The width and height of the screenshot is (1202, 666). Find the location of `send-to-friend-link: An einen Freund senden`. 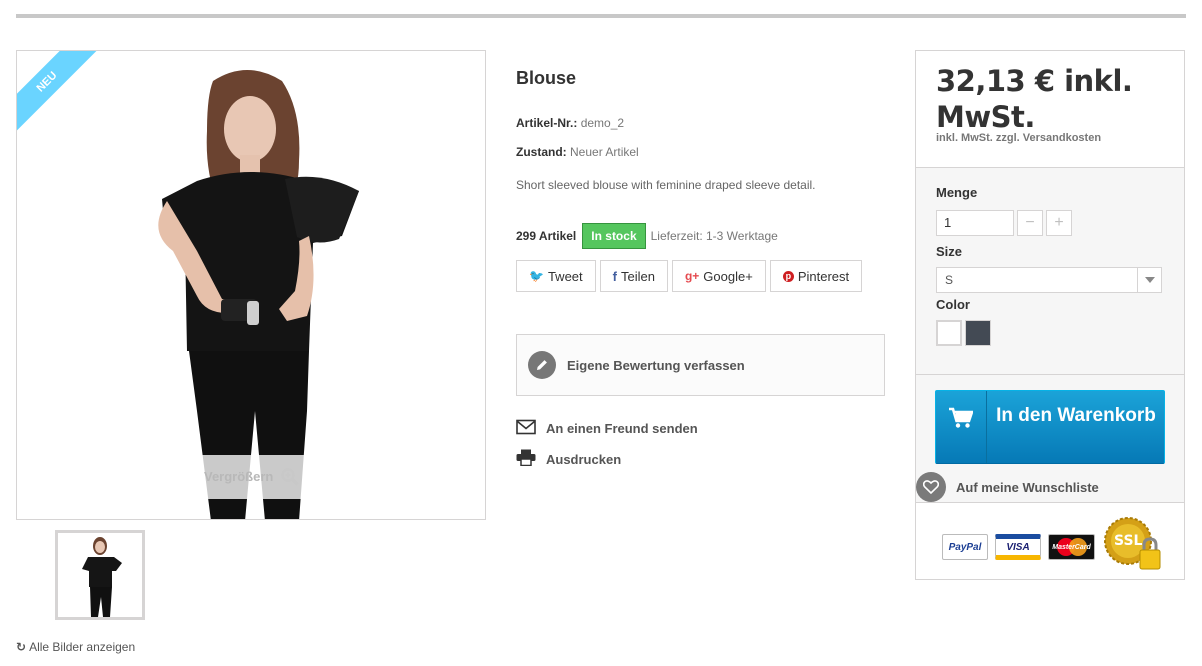

send-to-friend-link: An einen Freund senden is located at coordinates (607, 428).